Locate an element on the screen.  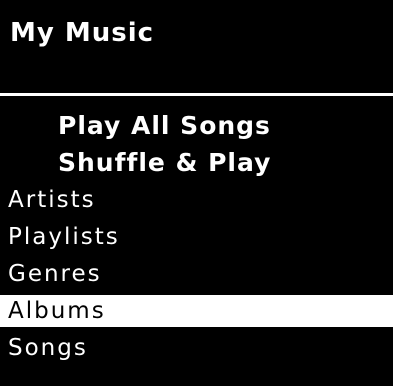
menu-item-songs: Songs is located at coordinates (196, 348).